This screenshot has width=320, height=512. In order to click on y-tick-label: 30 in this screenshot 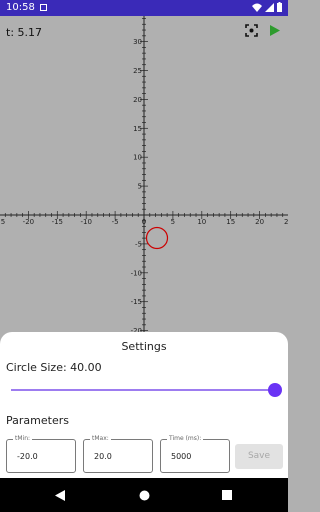, I will do `click(137, 42)`.